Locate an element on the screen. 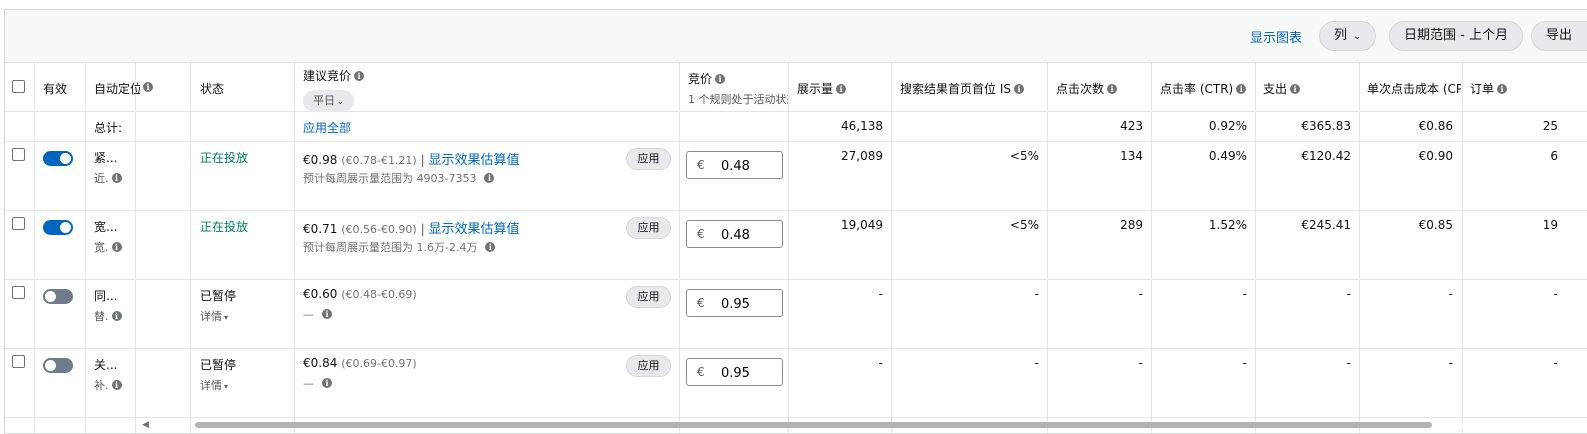 The image size is (1587, 434). header-ctr: 点击率 (CTR) i is located at coordinates (1203, 88).